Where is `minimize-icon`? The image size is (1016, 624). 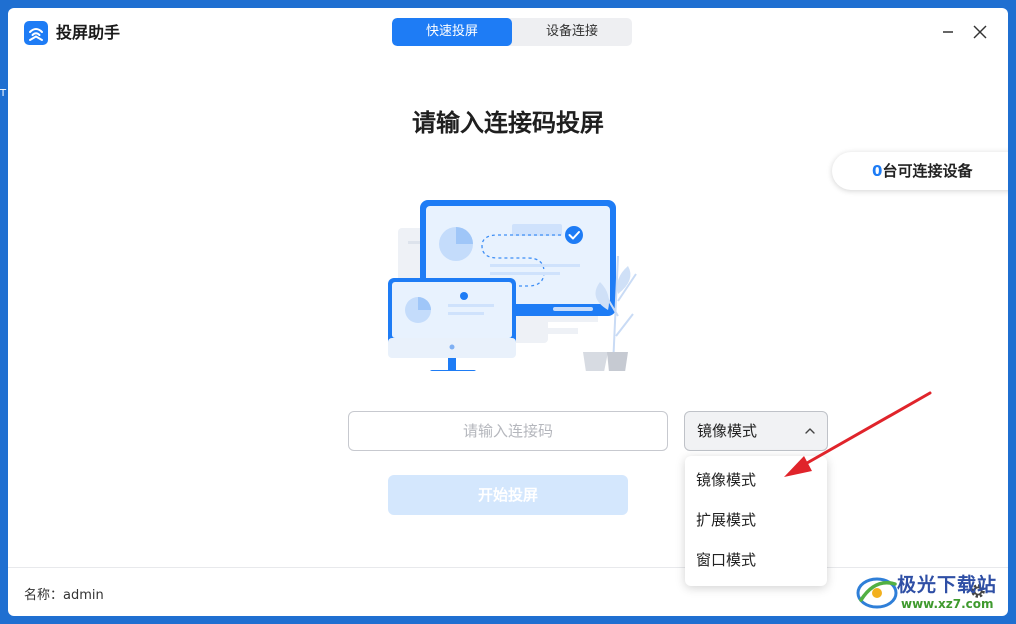
minimize-icon is located at coordinates (948, 32).